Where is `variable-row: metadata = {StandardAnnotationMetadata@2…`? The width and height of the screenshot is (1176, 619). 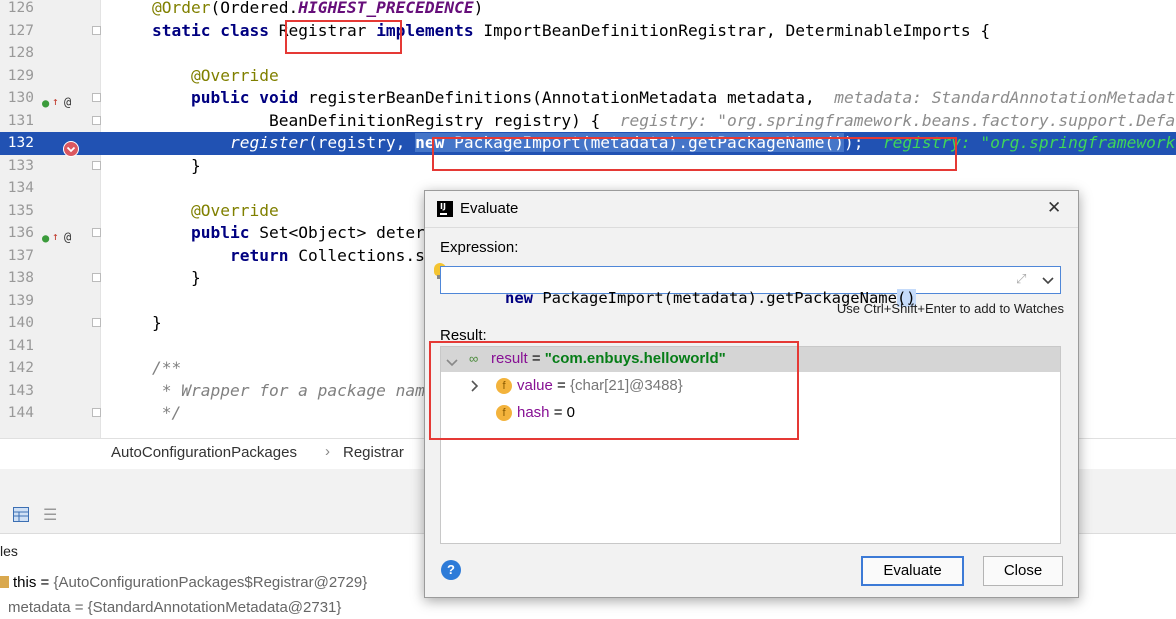
variable-row: metadata = {StandardAnnotationMetadata@2… is located at coordinates (174, 609).